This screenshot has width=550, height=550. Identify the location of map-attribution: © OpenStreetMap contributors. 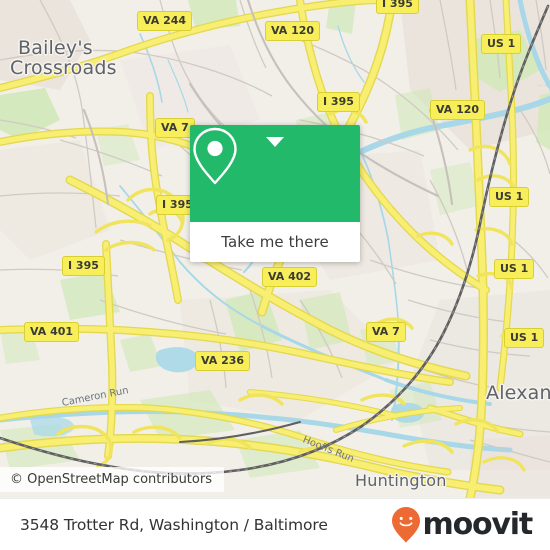
(112, 479).